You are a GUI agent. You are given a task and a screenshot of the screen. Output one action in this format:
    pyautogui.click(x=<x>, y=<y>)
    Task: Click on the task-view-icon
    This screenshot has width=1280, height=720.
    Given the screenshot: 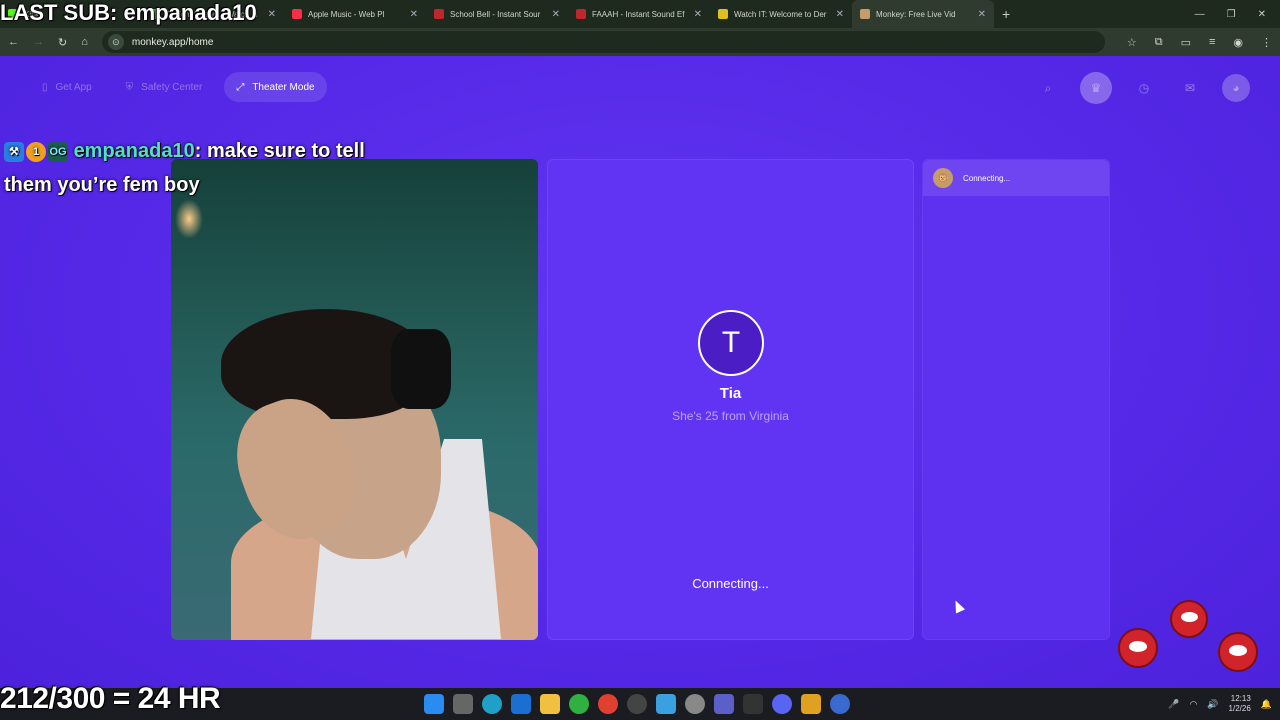 What is the action you would take?
    pyautogui.click(x=463, y=704)
    